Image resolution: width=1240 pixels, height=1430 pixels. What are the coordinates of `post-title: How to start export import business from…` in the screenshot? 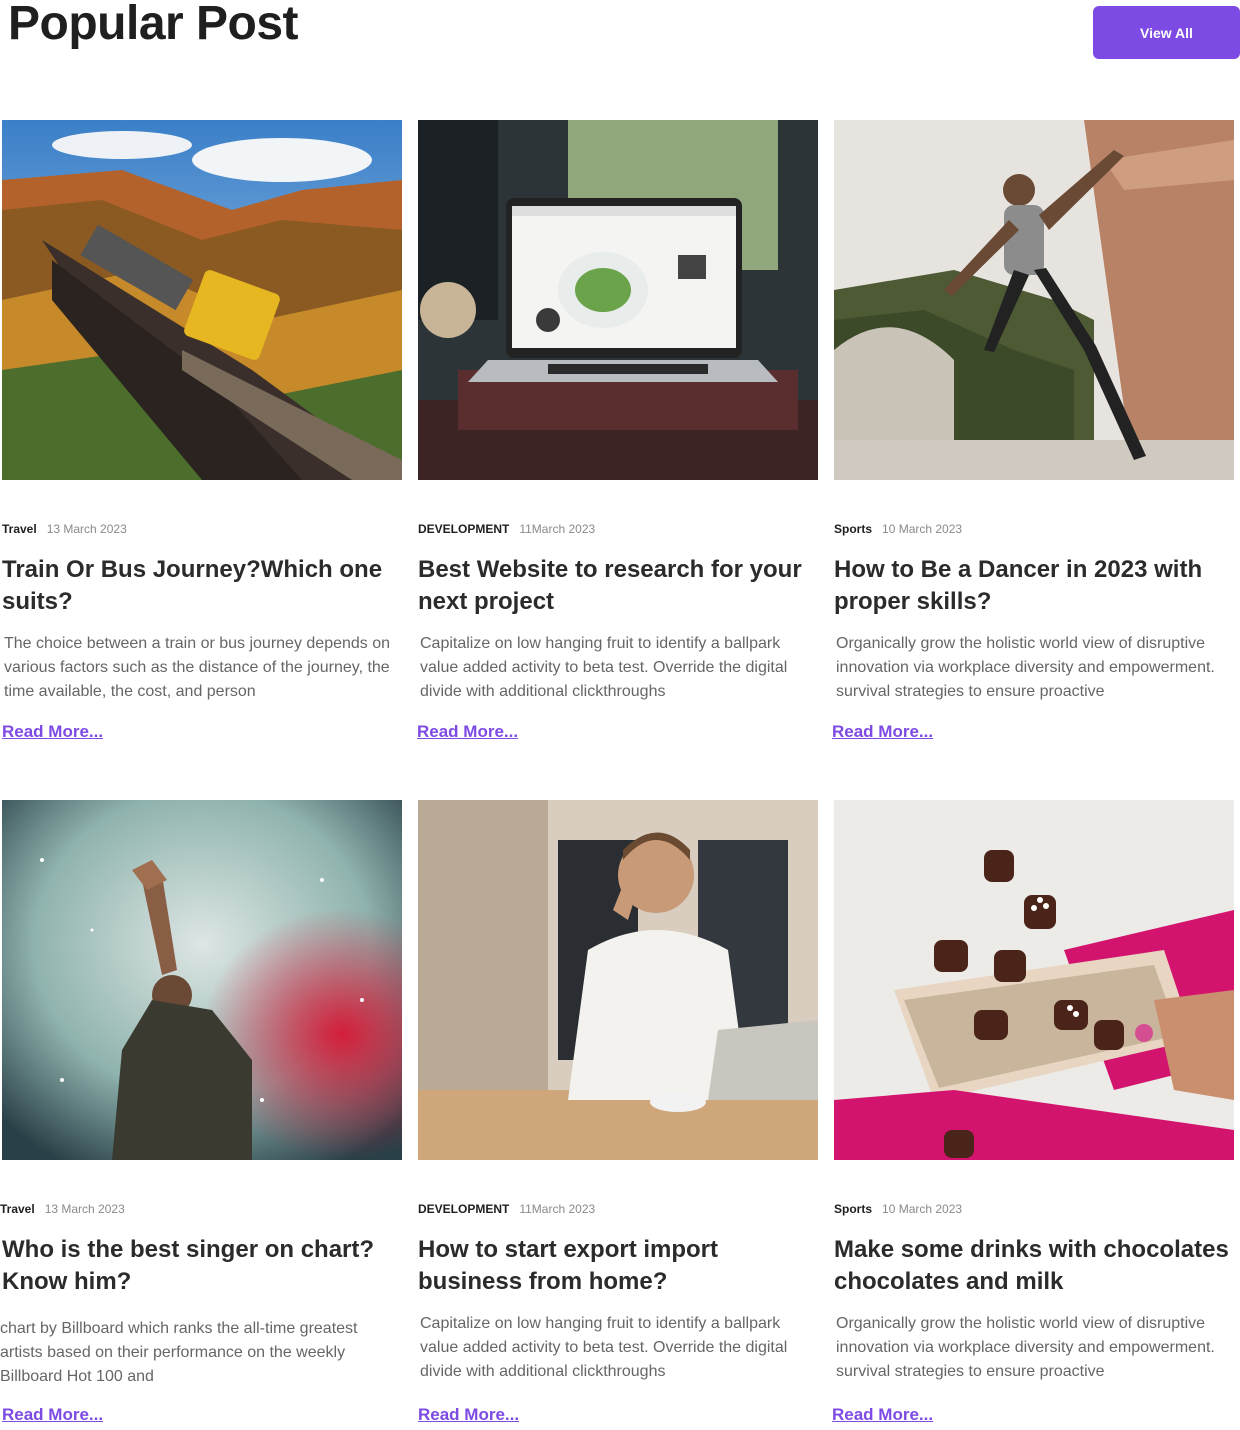 It's located at (618, 1266).